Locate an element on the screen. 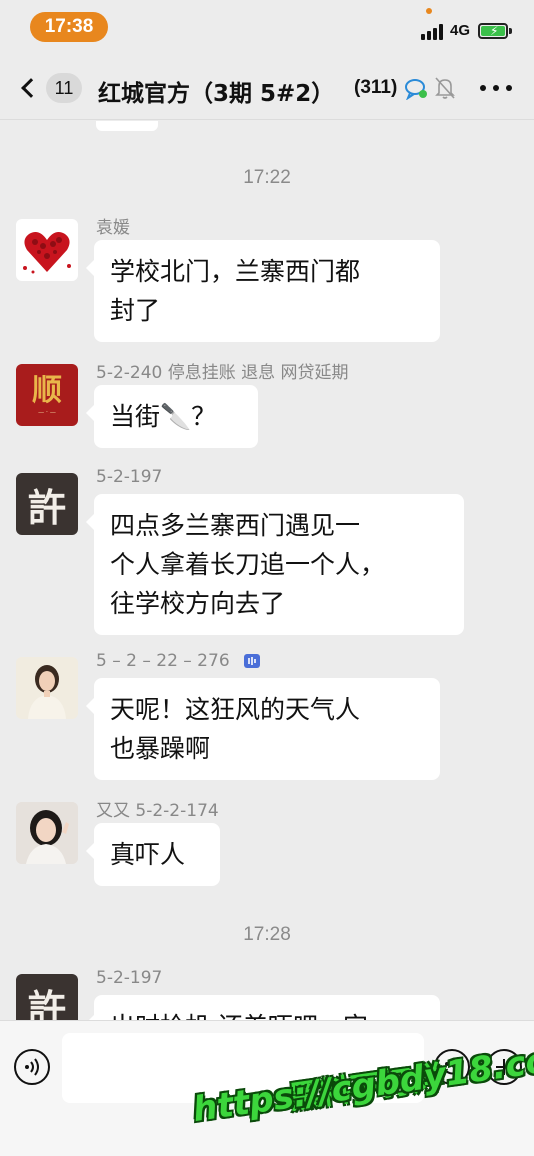 Image resolution: width=534 pixels, height=1156 pixels. chat-title: 红城官方（3期 5#2） is located at coordinates (216, 94).